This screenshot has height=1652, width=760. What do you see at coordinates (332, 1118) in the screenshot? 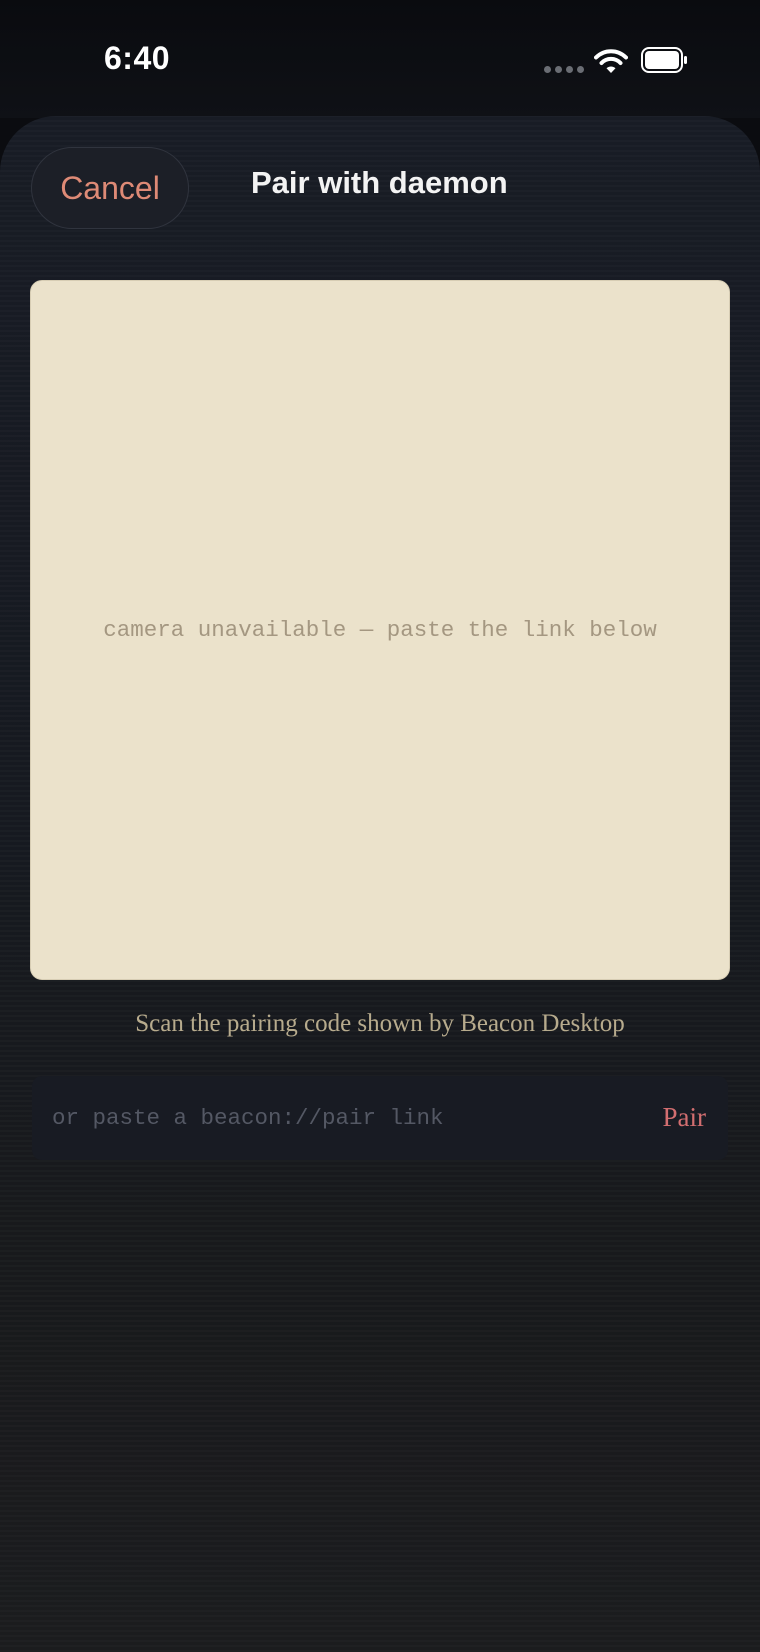
I see `pair-link-input` at bounding box center [332, 1118].